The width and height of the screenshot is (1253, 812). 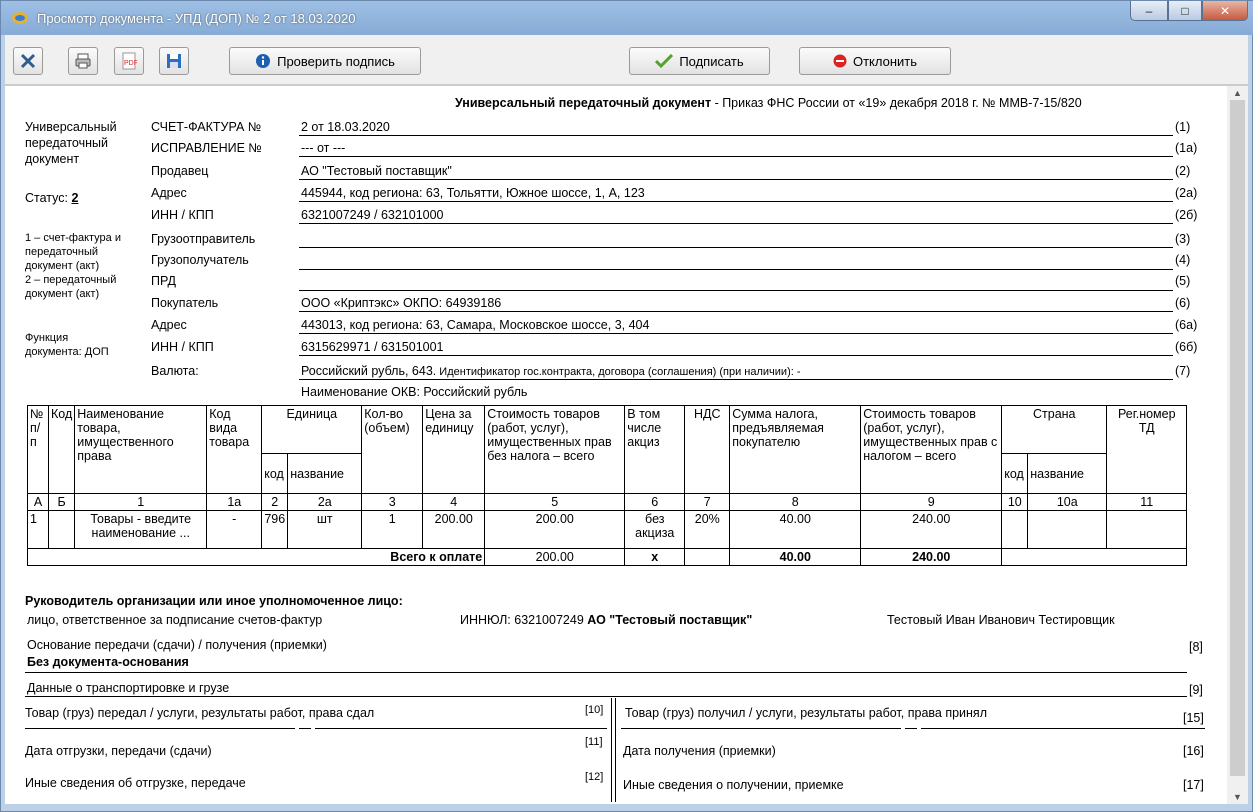 I want to click on recv-other-label: Иные сведения о получении, приемке, so click(x=733, y=785).